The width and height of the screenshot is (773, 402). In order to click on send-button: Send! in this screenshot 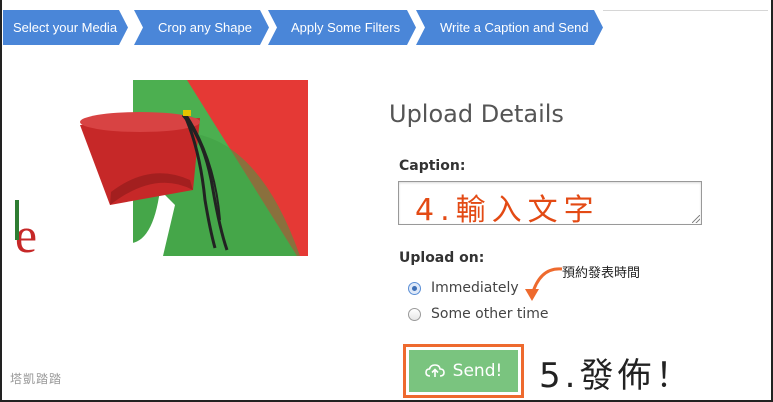, I will do `click(463, 371)`.